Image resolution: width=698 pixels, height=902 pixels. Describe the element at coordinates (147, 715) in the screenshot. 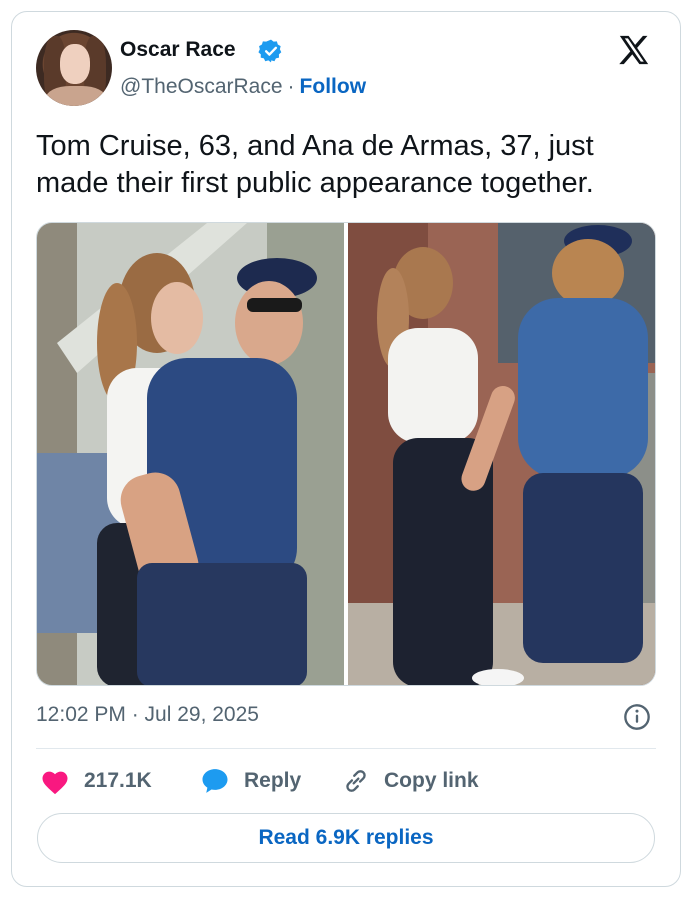

I see `tweet-timestamp: 12:02 PM · Jul 29, 2025` at that location.